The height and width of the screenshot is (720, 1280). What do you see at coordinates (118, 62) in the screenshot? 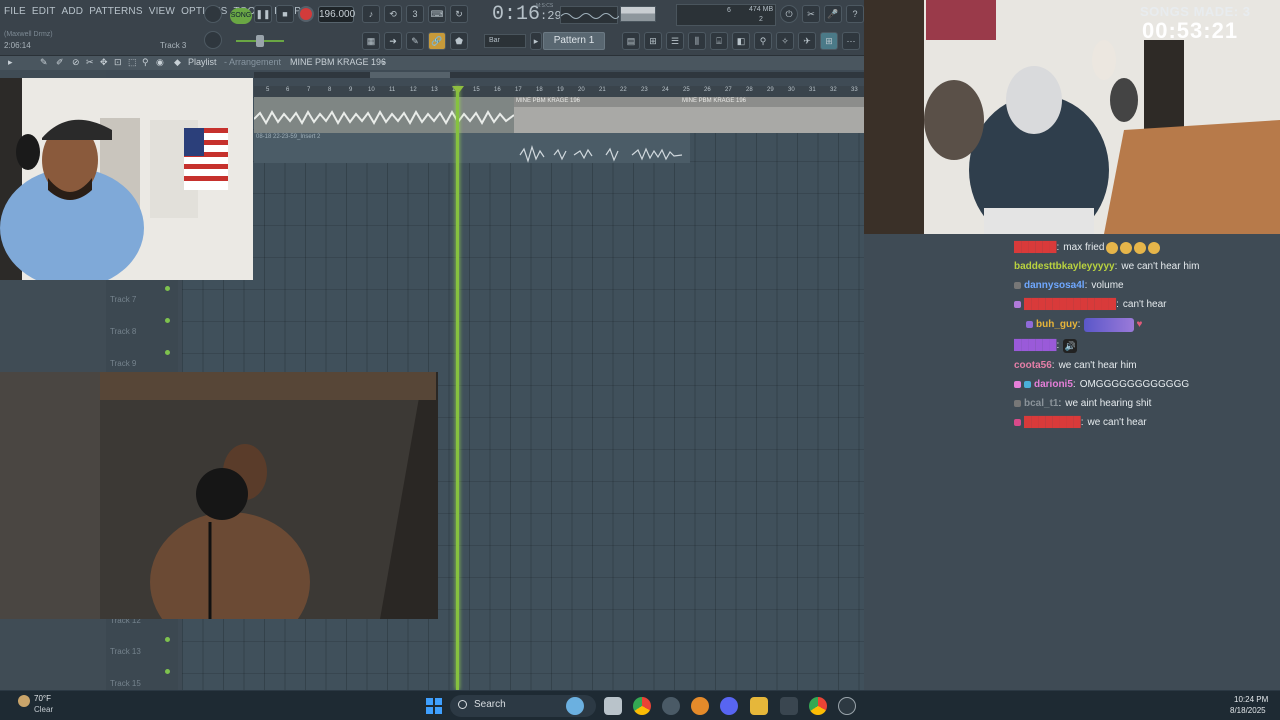
I see `slice-icon: ⊡` at bounding box center [118, 62].